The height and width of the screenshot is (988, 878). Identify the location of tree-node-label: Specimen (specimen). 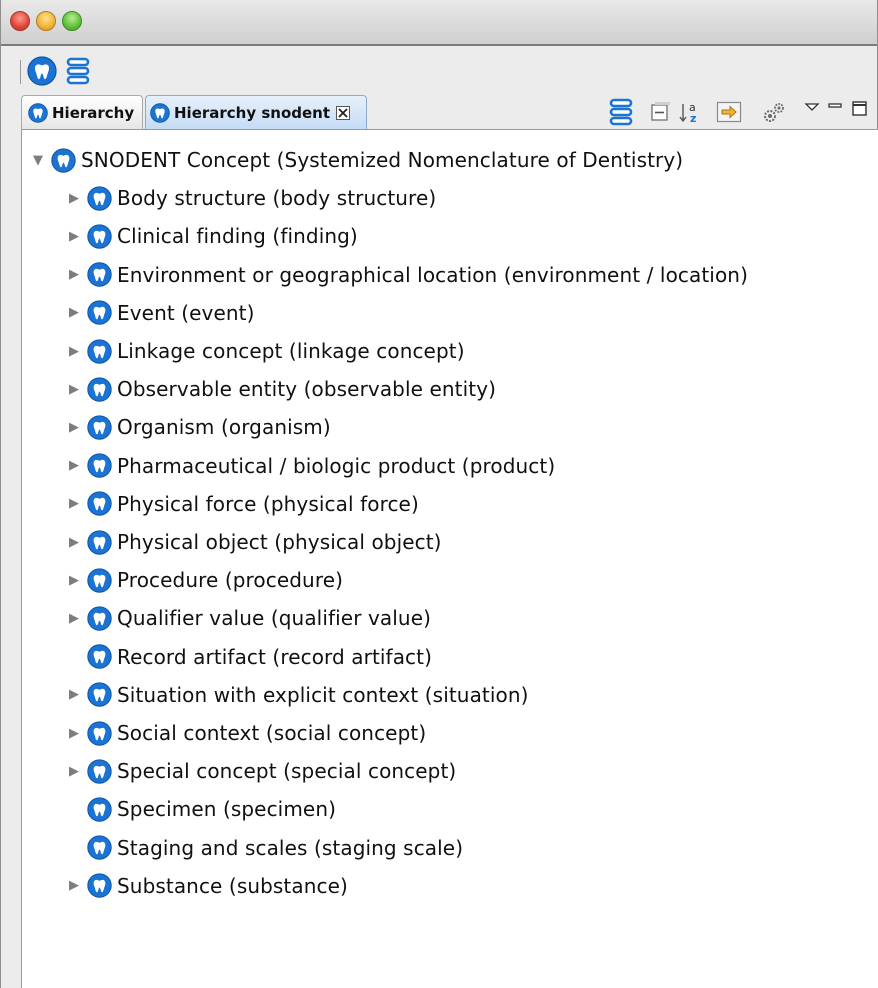
(227, 809).